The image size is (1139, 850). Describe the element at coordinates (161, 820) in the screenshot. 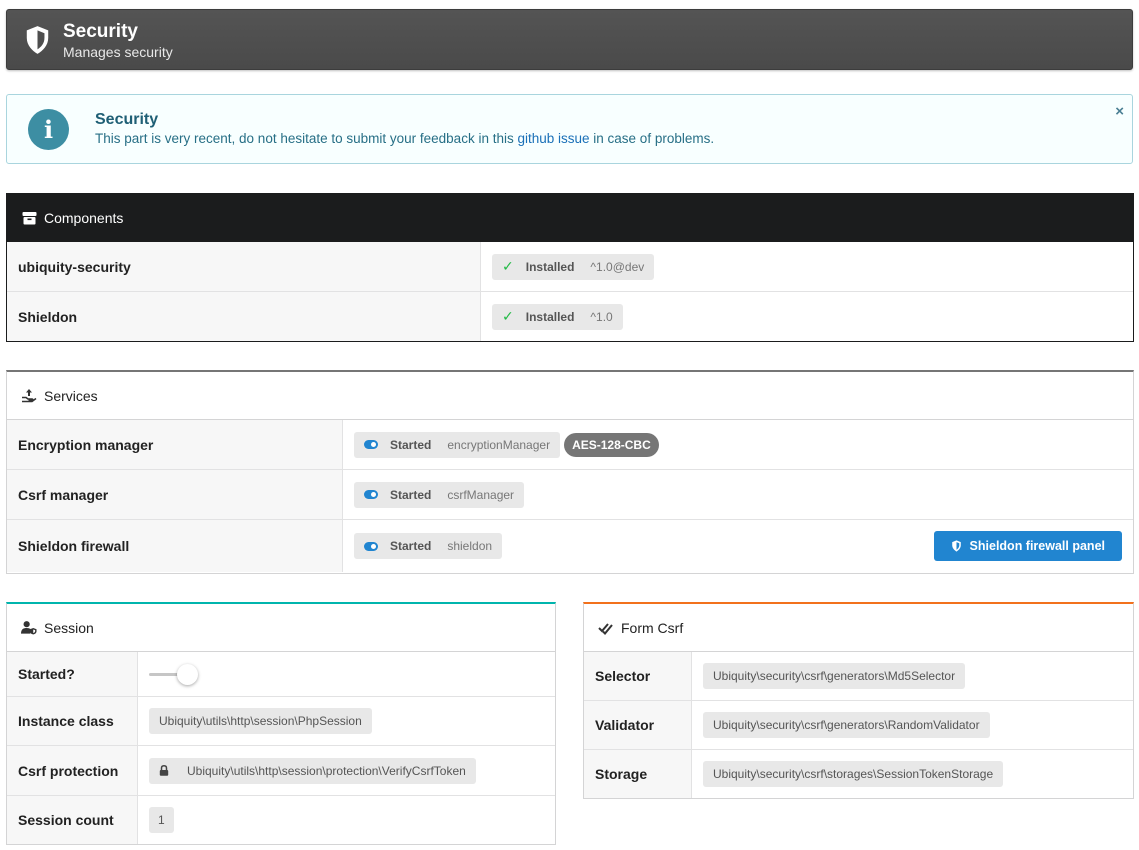

I see `session-count-label: 1` at that location.